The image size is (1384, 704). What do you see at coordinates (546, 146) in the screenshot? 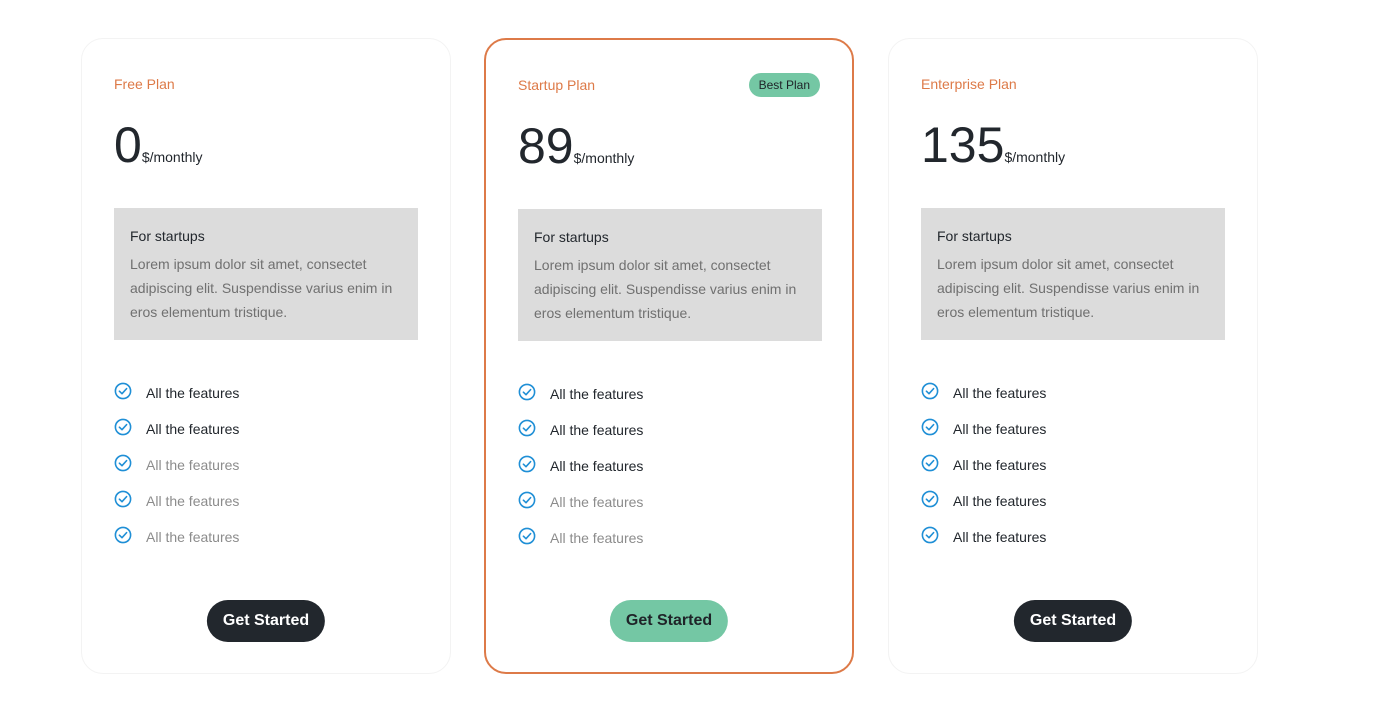
I see `price-value: 89` at bounding box center [546, 146].